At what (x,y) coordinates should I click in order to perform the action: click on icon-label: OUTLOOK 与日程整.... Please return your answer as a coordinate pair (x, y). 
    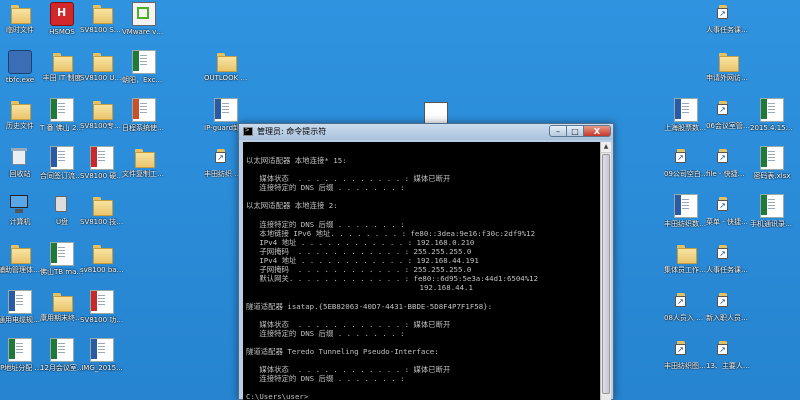
    Looking at the image, I should click on (226, 78).